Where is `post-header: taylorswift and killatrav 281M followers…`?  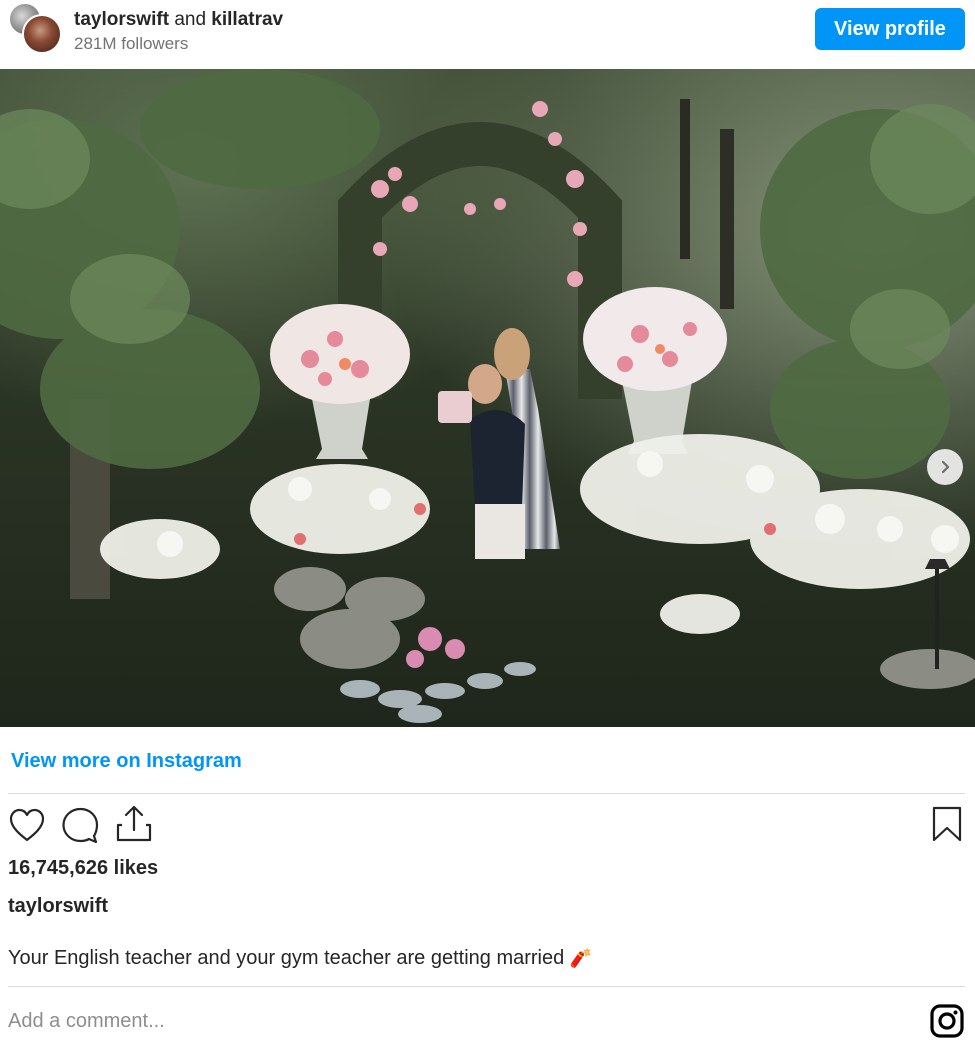
post-header: taylorswift and killatrav 281M followers… is located at coordinates (487, 34).